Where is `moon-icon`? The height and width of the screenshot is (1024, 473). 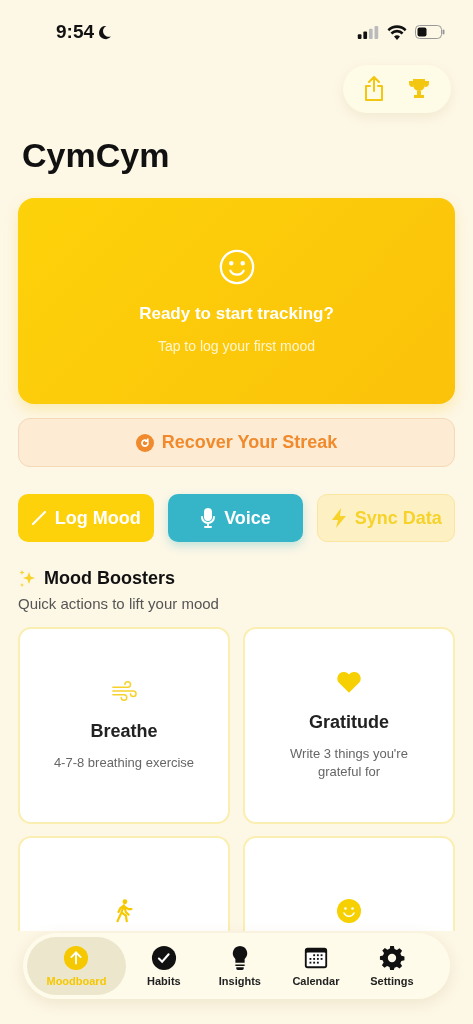
moon-icon is located at coordinates (105, 32).